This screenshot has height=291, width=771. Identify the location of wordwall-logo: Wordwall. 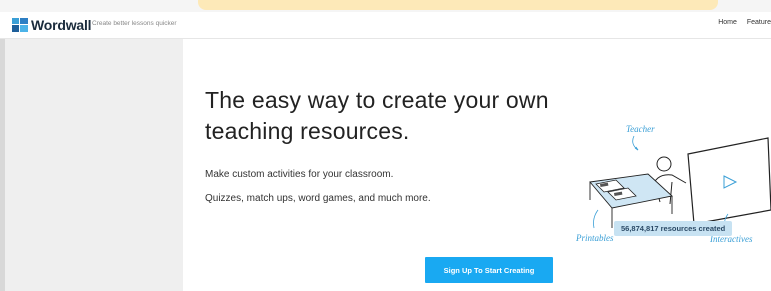
(52, 25).